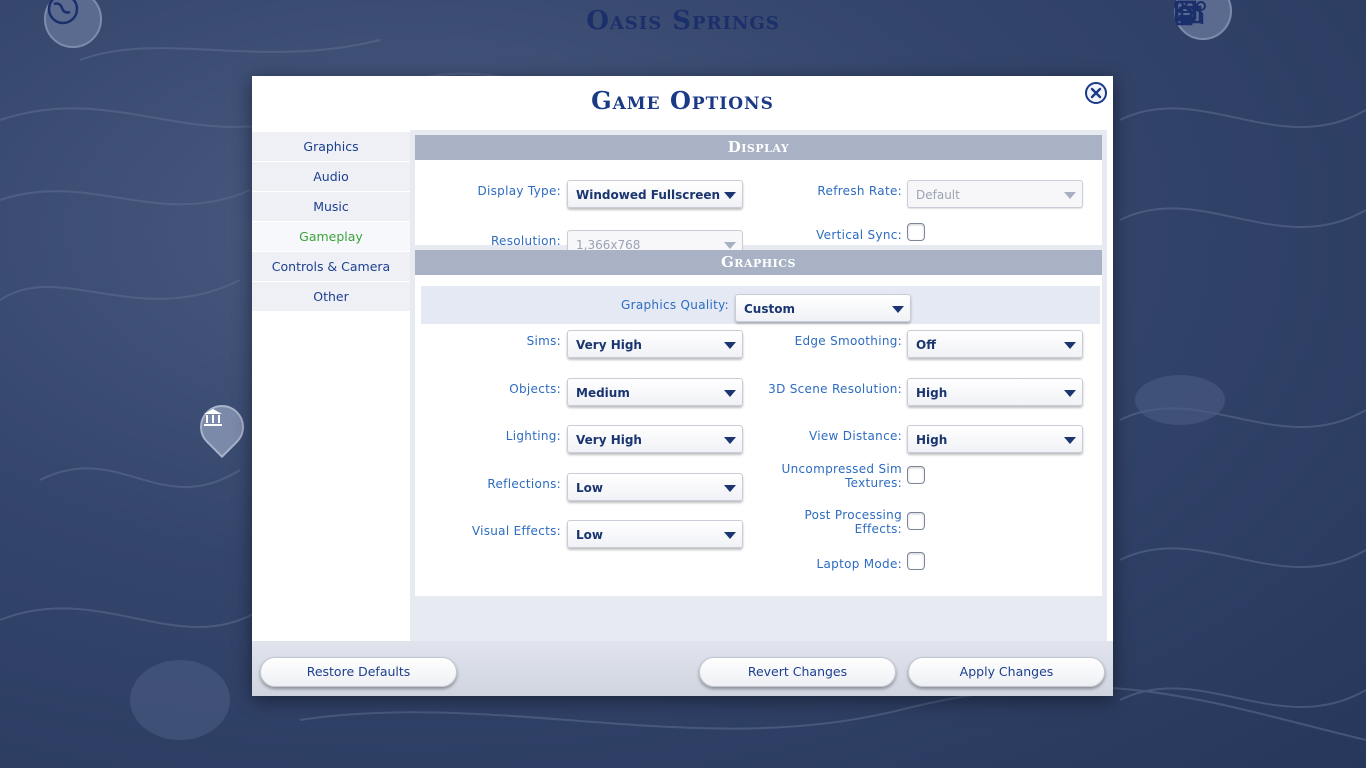 The image size is (1366, 768). What do you see at coordinates (878, 529) in the screenshot?
I see `post-processing-label-line2: Effects:` at bounding box center [878, 529].